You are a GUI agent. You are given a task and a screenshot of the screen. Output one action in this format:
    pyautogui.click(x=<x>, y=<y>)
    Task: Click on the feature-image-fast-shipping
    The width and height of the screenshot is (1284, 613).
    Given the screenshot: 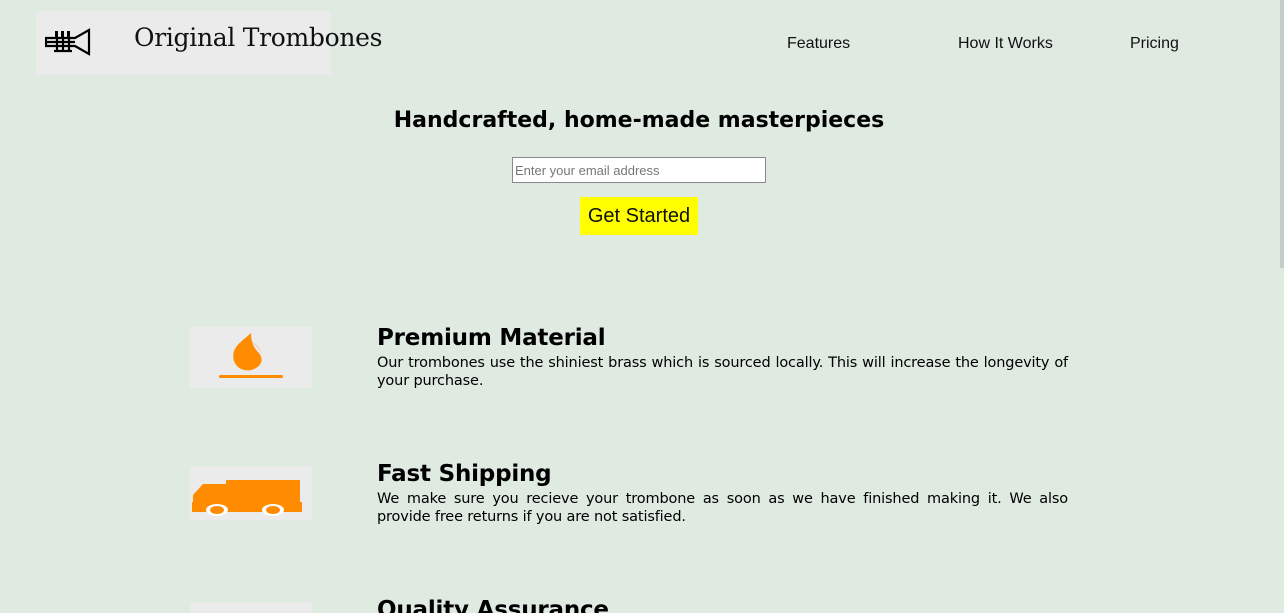 What is the action you would take?
    pyautogui.click(x=251, y=493)
    